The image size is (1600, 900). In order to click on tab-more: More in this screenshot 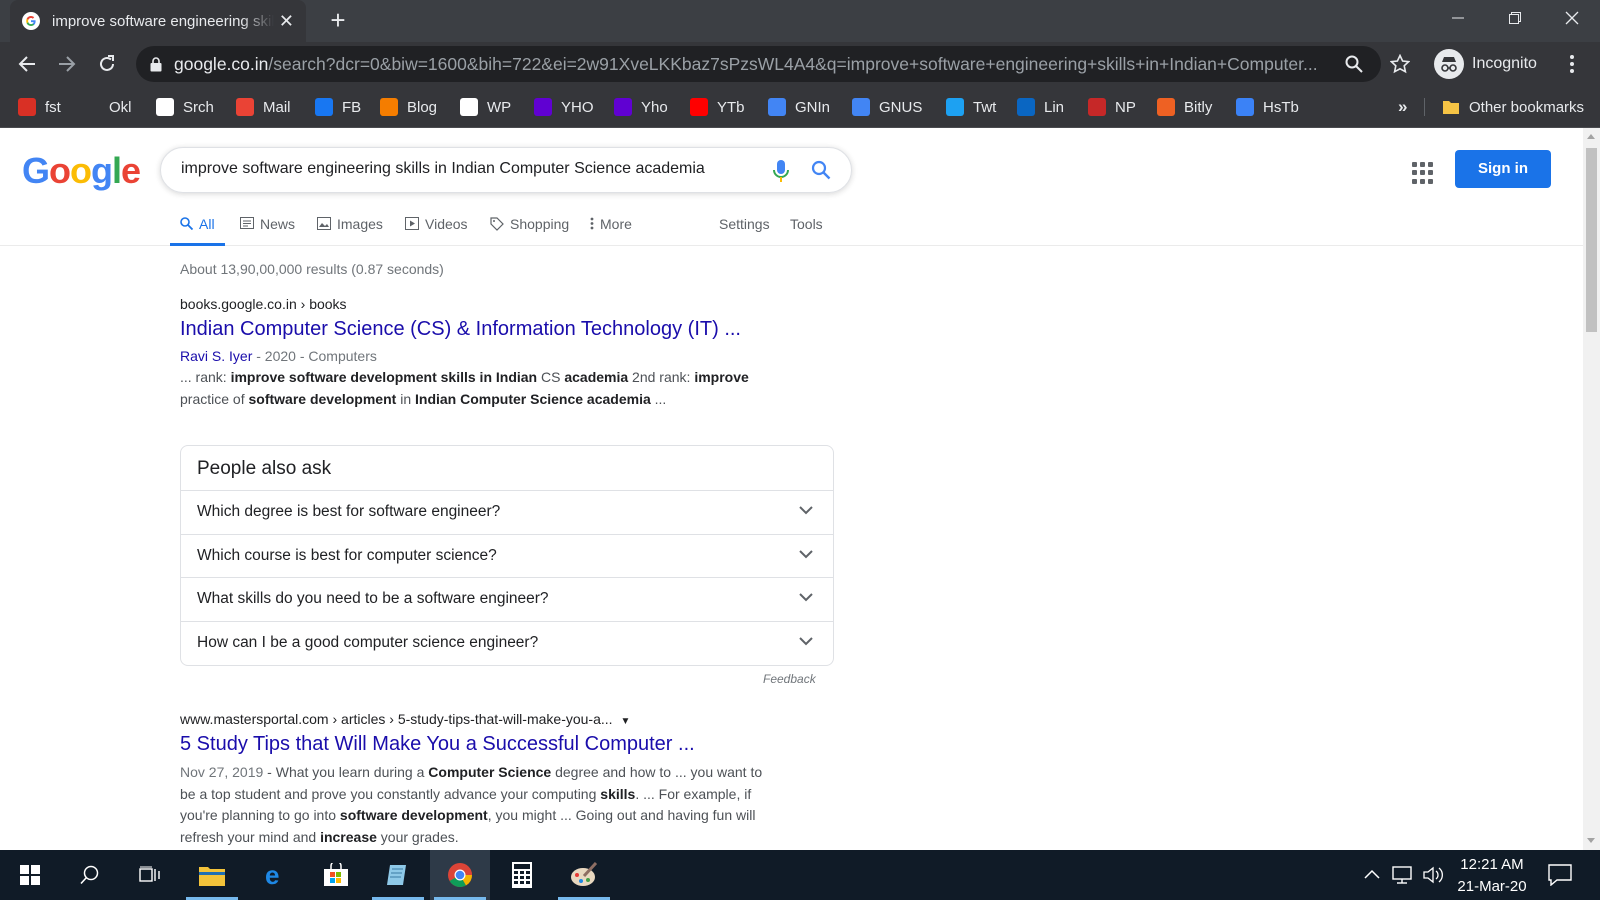, I will do `click(611, 231)`.